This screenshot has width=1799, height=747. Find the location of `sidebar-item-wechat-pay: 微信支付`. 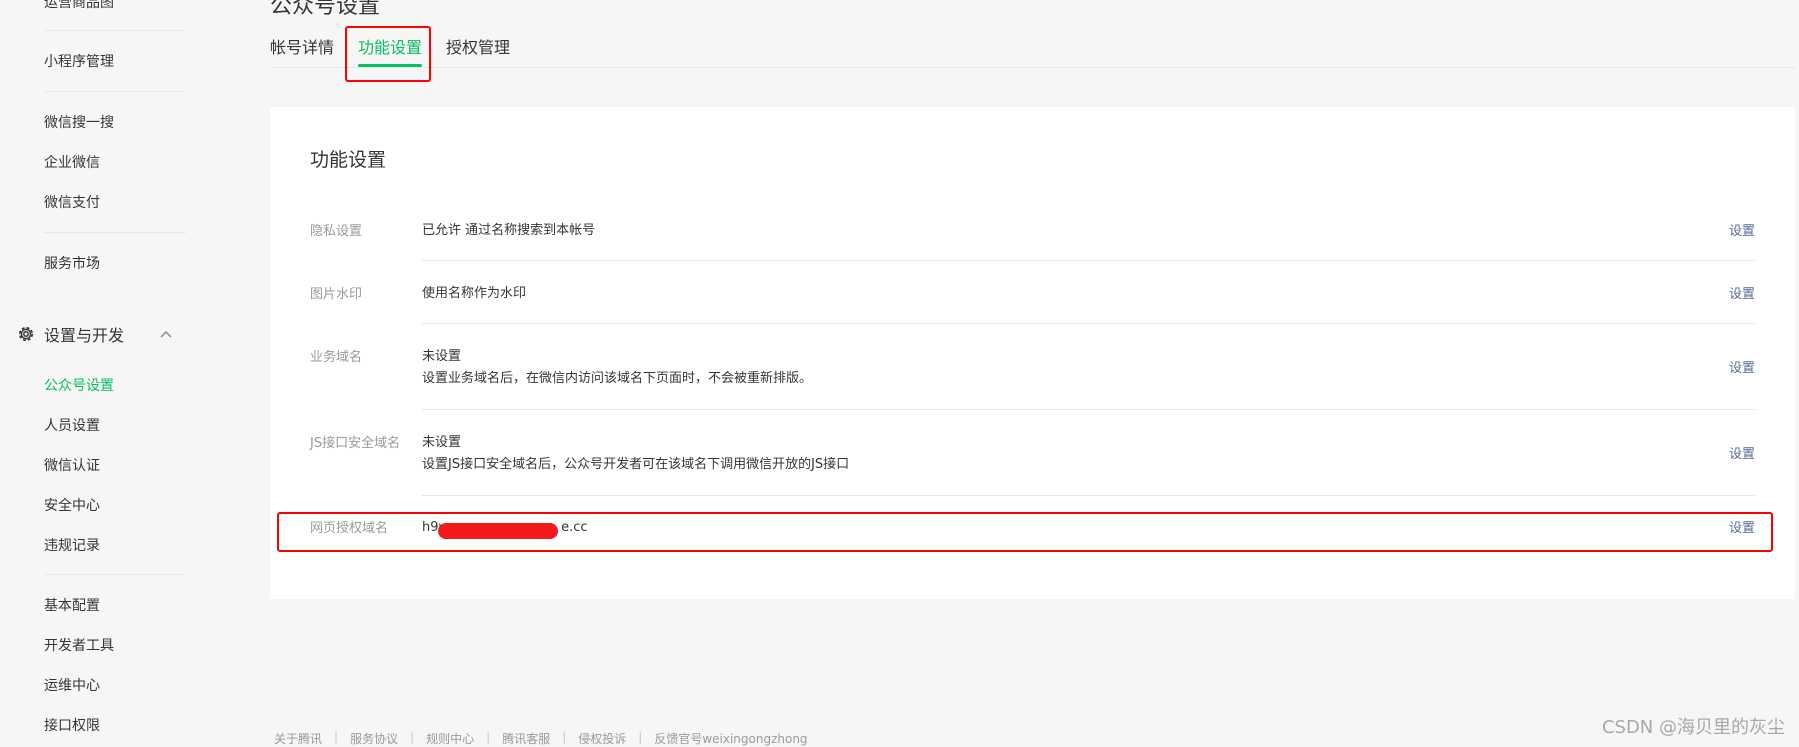

sidebar-item-wechat-pay: 微信支付 is located at coordinates (72, 202).